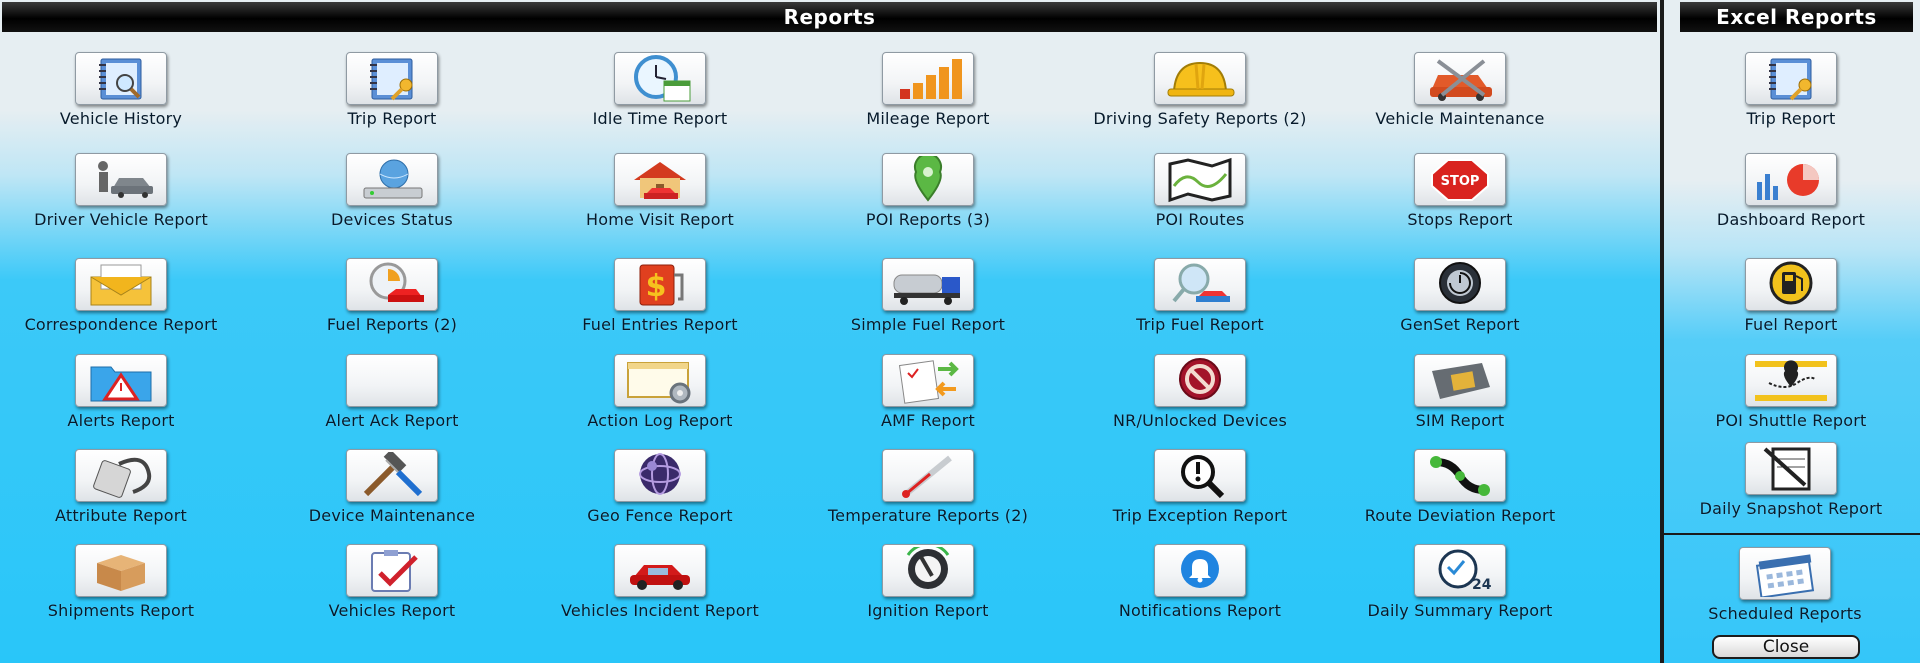 This screenshot has width=1920, height=663. I want to click on report-label: Vehicle Maintenance, so click(1460, 118).